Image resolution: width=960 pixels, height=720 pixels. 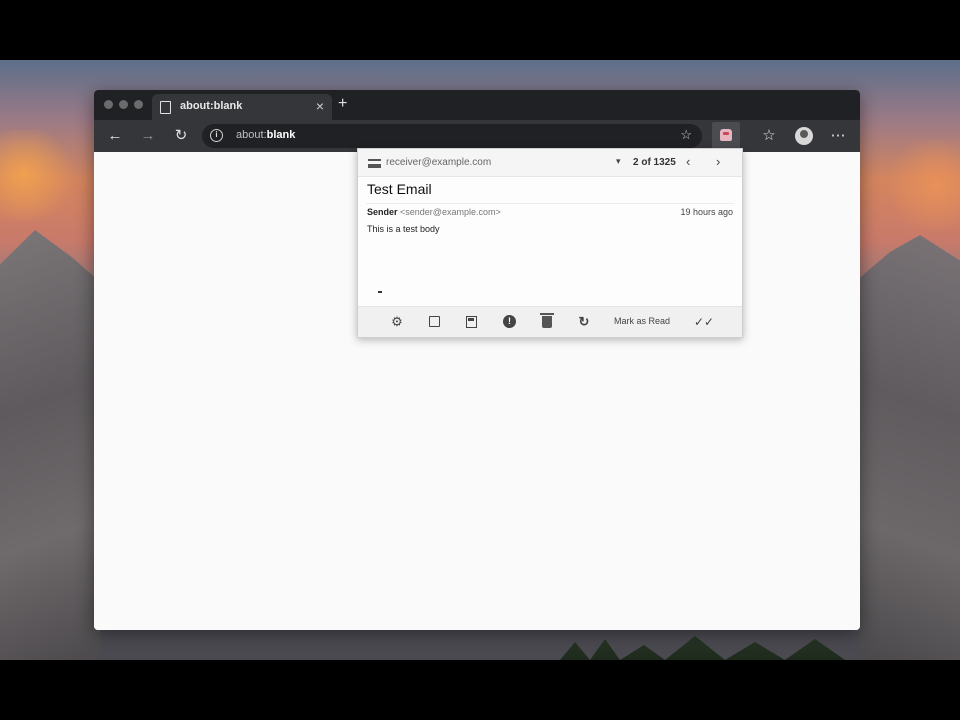 I want to click on profile-avatar, so click(x=804, y=136).